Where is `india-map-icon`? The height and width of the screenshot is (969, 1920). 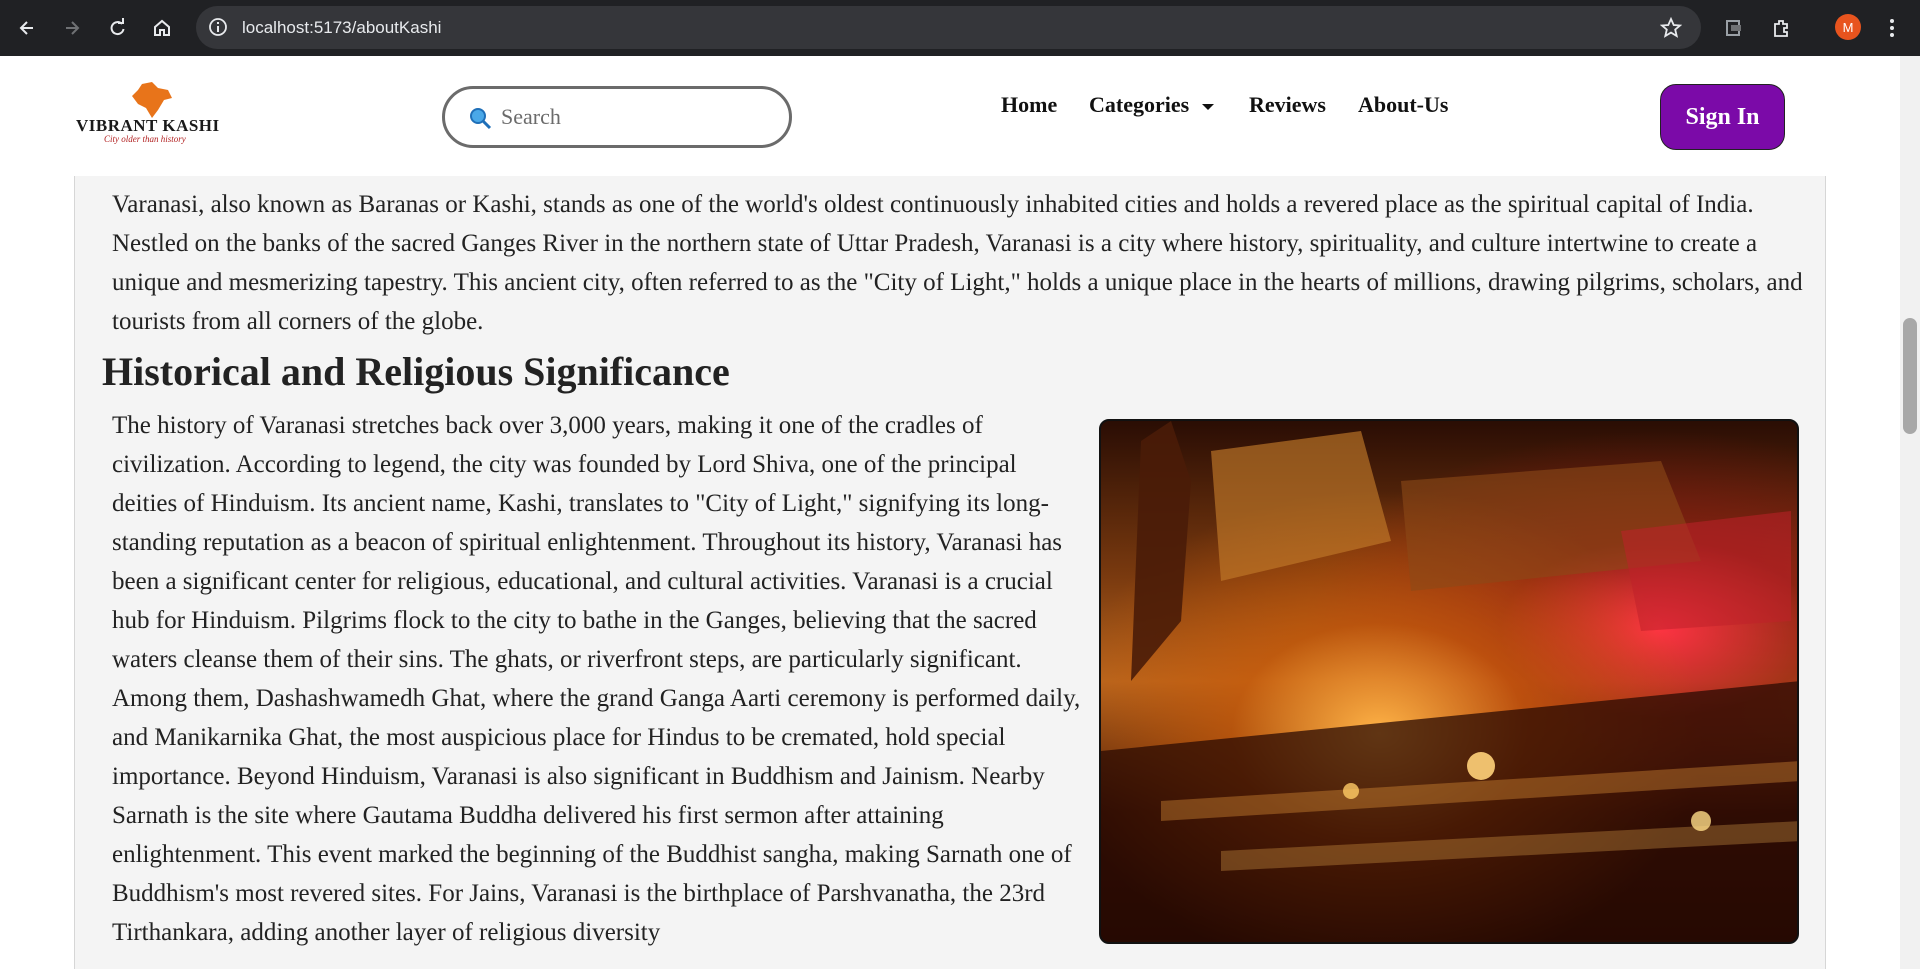 india-map-icon is located at coordinates (152, 100).